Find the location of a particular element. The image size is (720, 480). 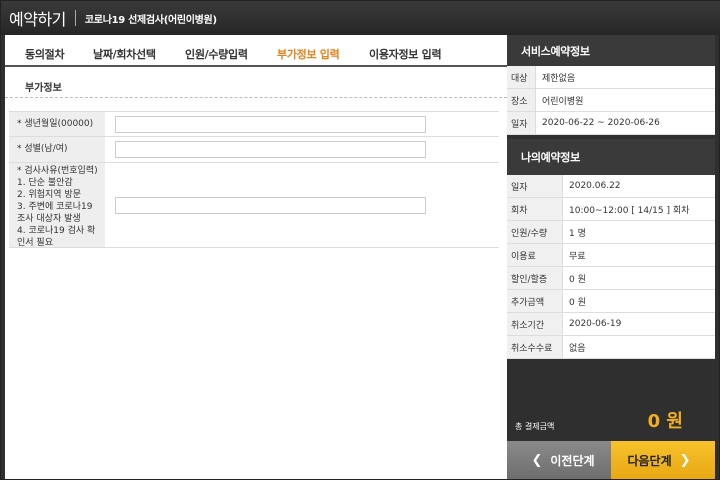

my-info-heading: 나의예약정보 is located at coordinates (611, 157).